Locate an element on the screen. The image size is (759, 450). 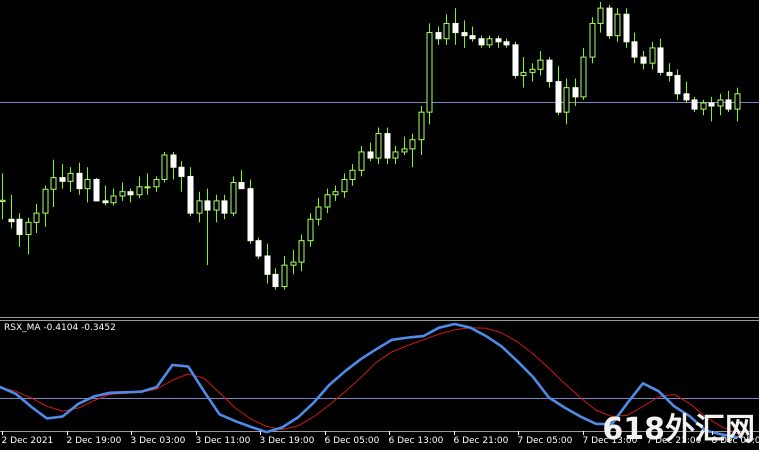
time-tick-label: 7 Dec 05:00 is located at coordinates (545, 441).